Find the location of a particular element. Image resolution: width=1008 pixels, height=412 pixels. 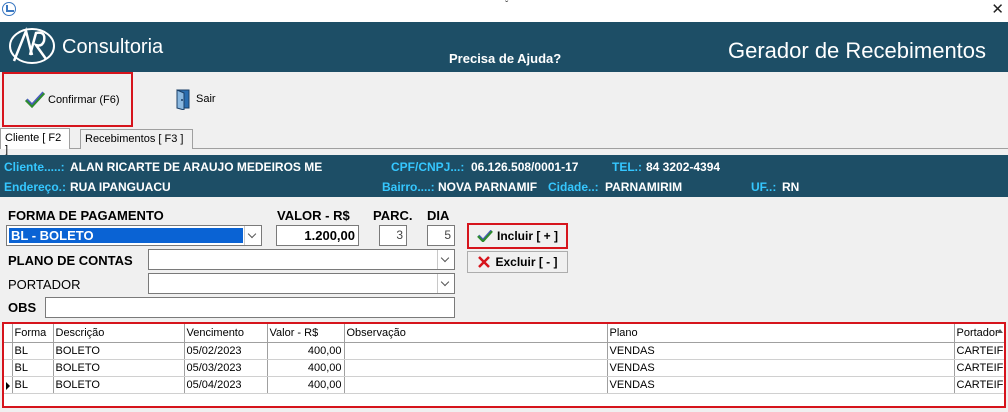

forma-pagamento-label: FORMA DE PAGAMENTO is located at coordinates (86, 215).